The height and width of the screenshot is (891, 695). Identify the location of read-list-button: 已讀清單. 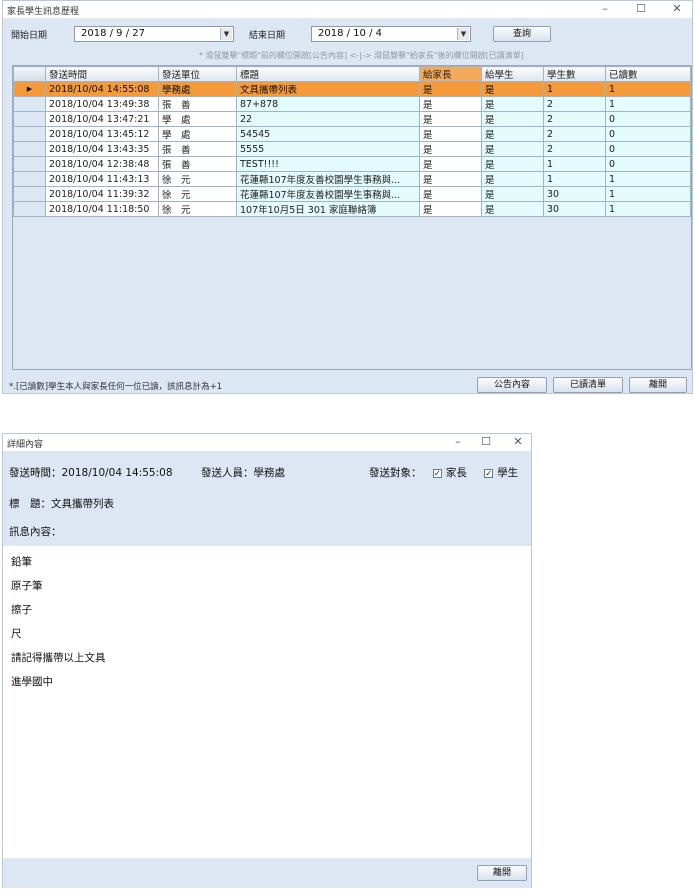
(588, 385).